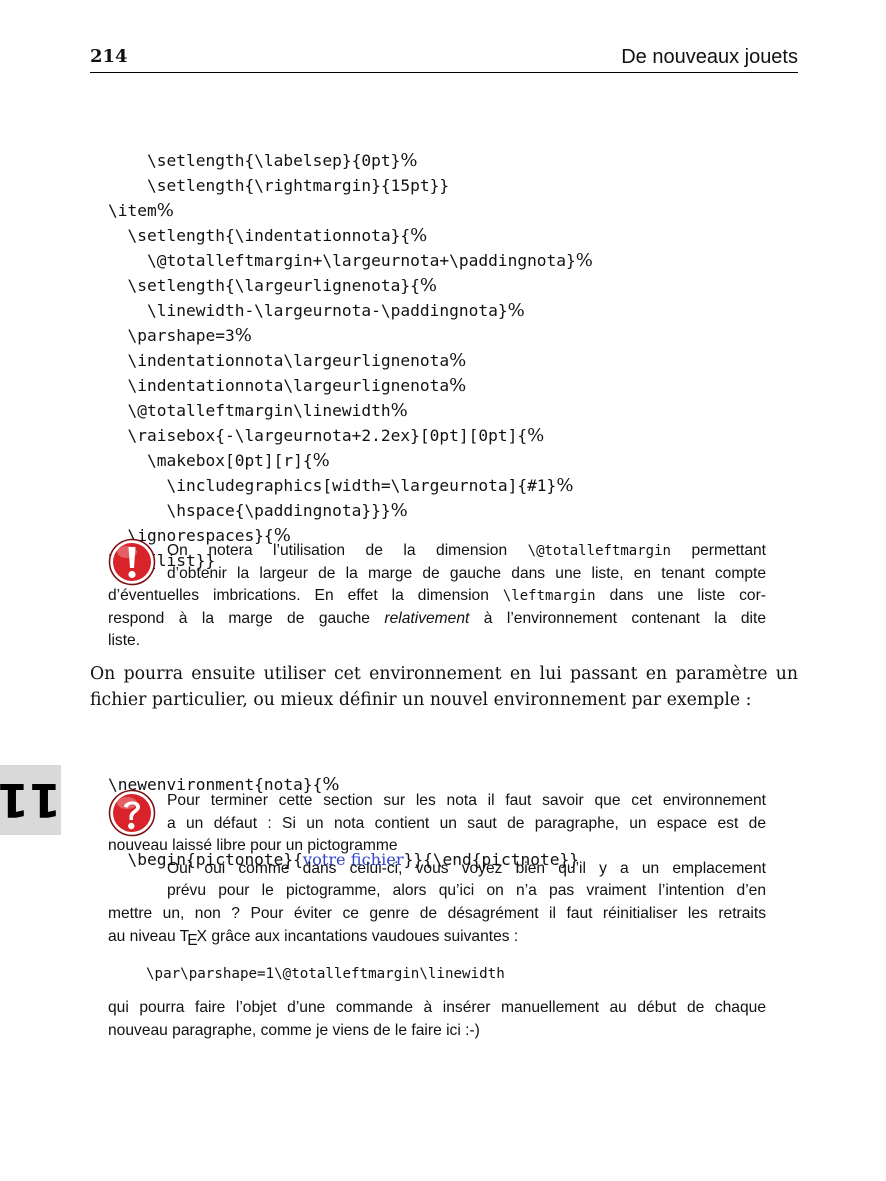 The image size is (886, 1181). I want to click on code-line: \linewidth-\largeurnota-\paddingnota}%, so click(316, 310).